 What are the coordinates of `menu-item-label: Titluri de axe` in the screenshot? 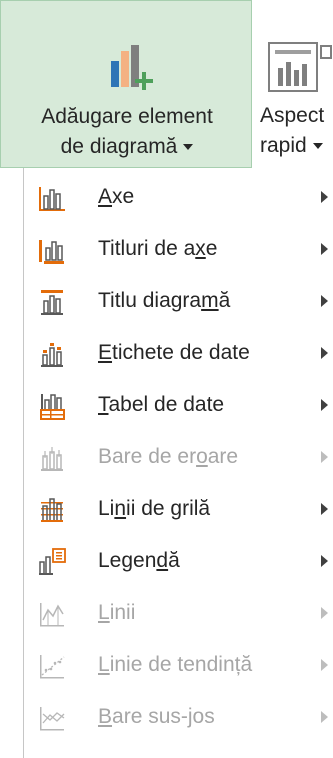 It's located at (158, 248).